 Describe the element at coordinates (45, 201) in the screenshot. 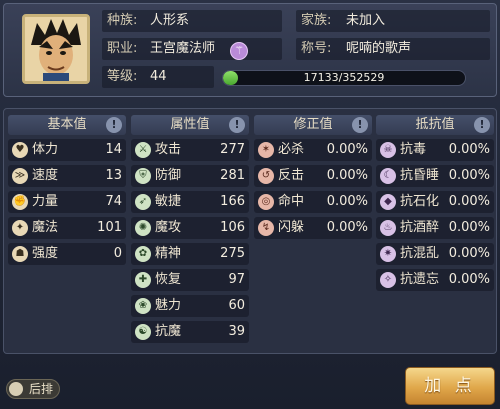

I see `stat-name: 力量` at that location.